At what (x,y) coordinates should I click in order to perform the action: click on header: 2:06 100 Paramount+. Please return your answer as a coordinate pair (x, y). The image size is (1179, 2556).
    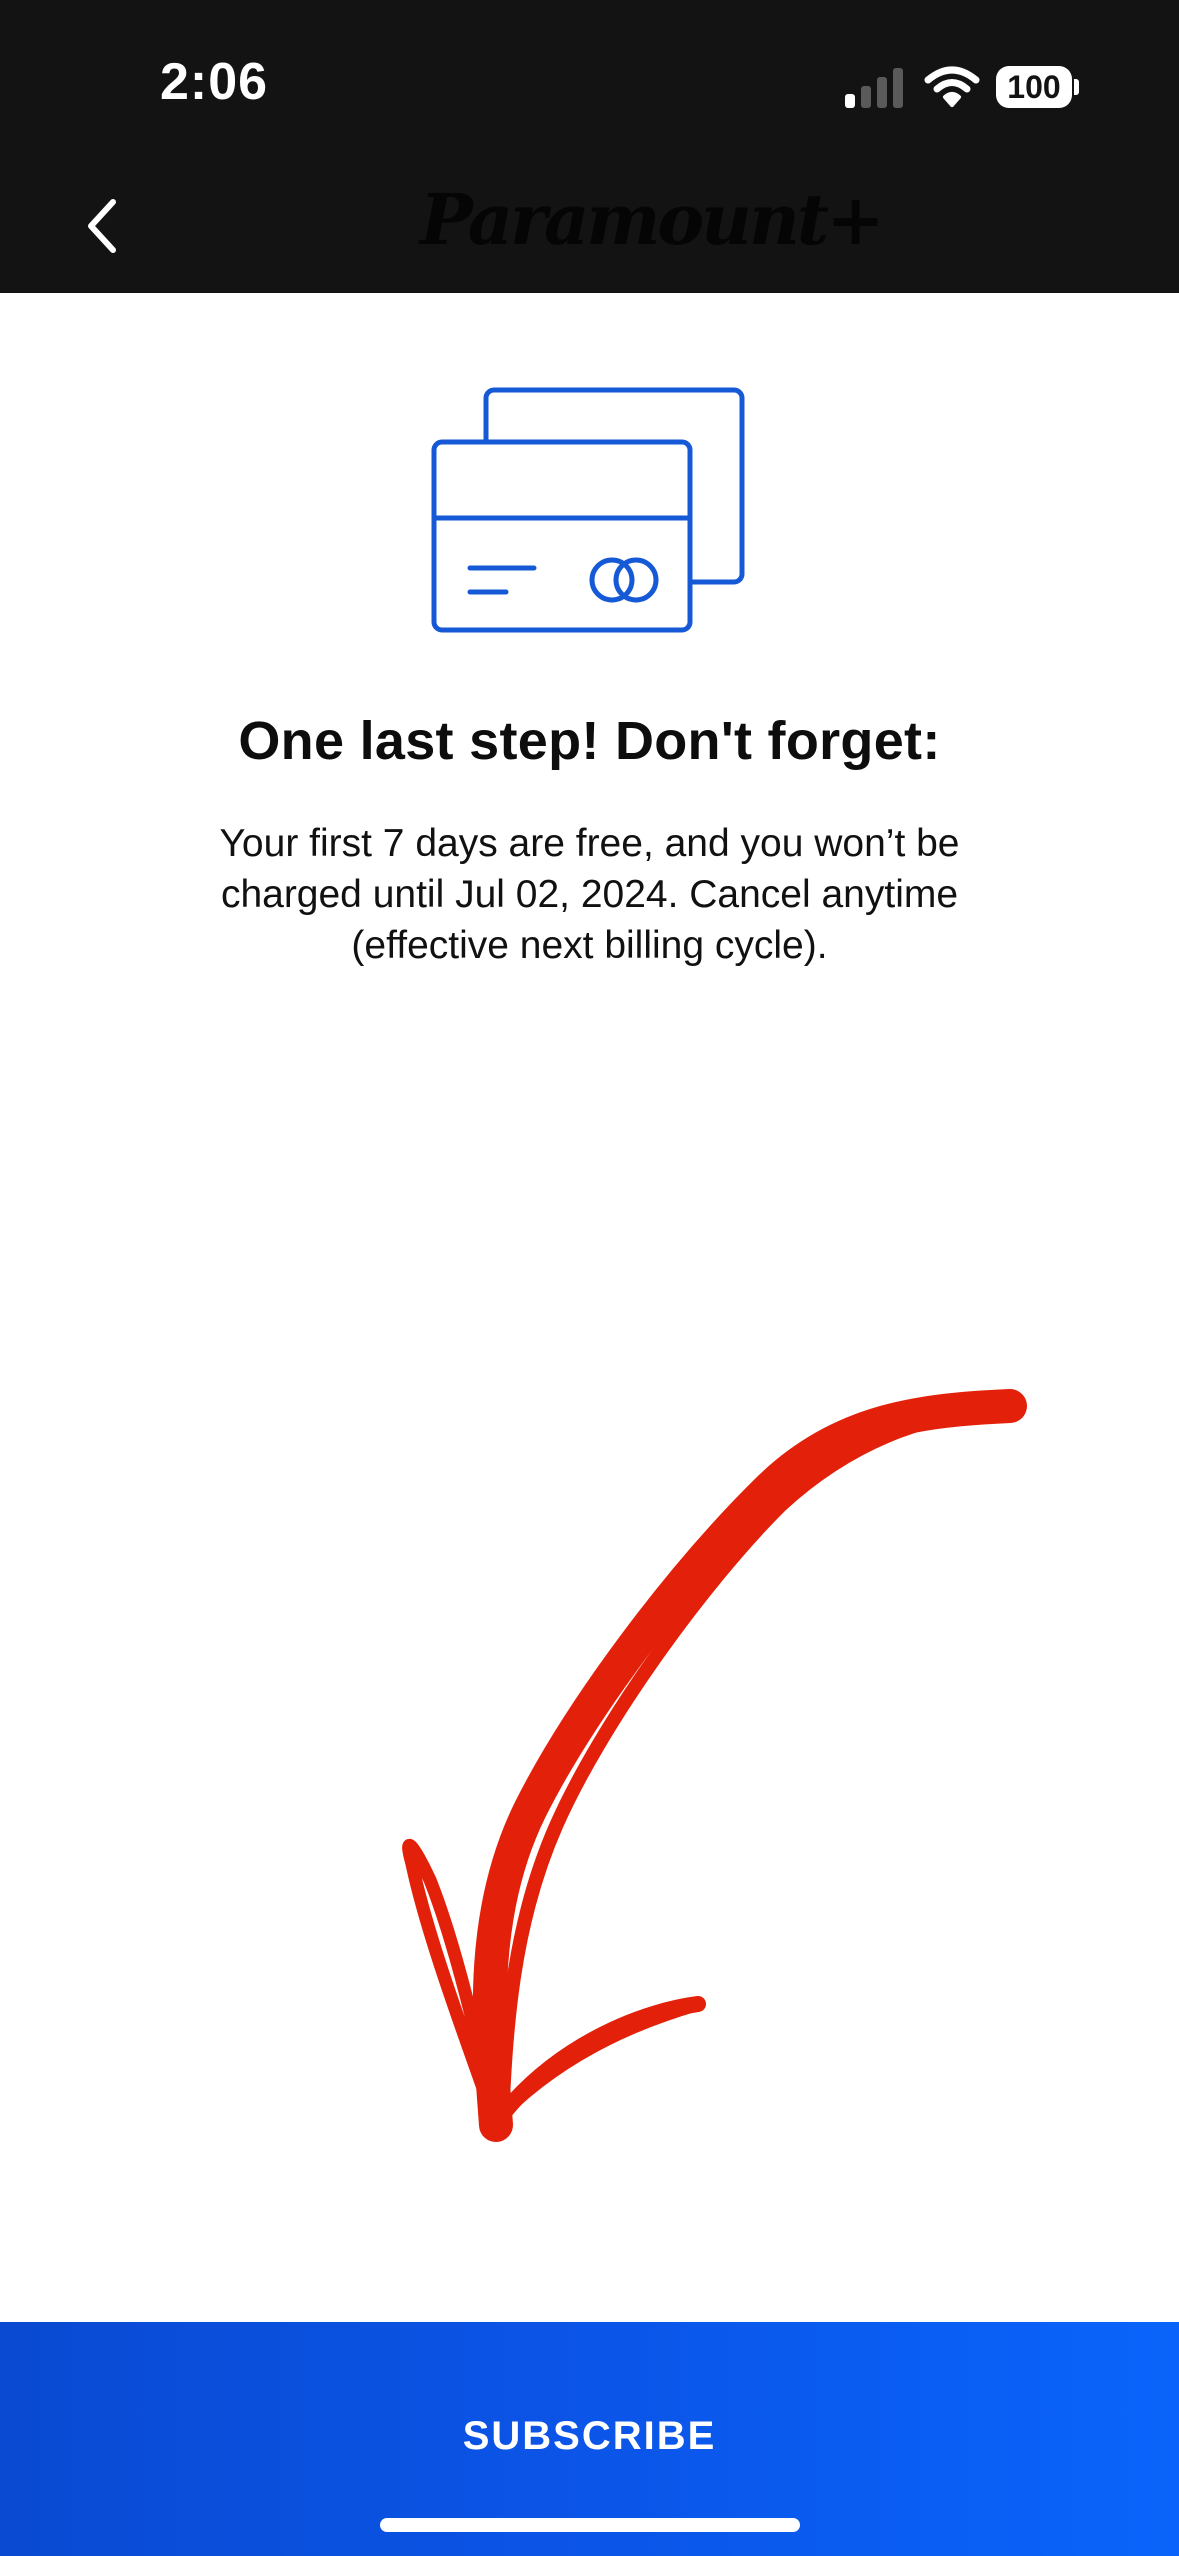
    Looking at the image, I should click on (589, 146).